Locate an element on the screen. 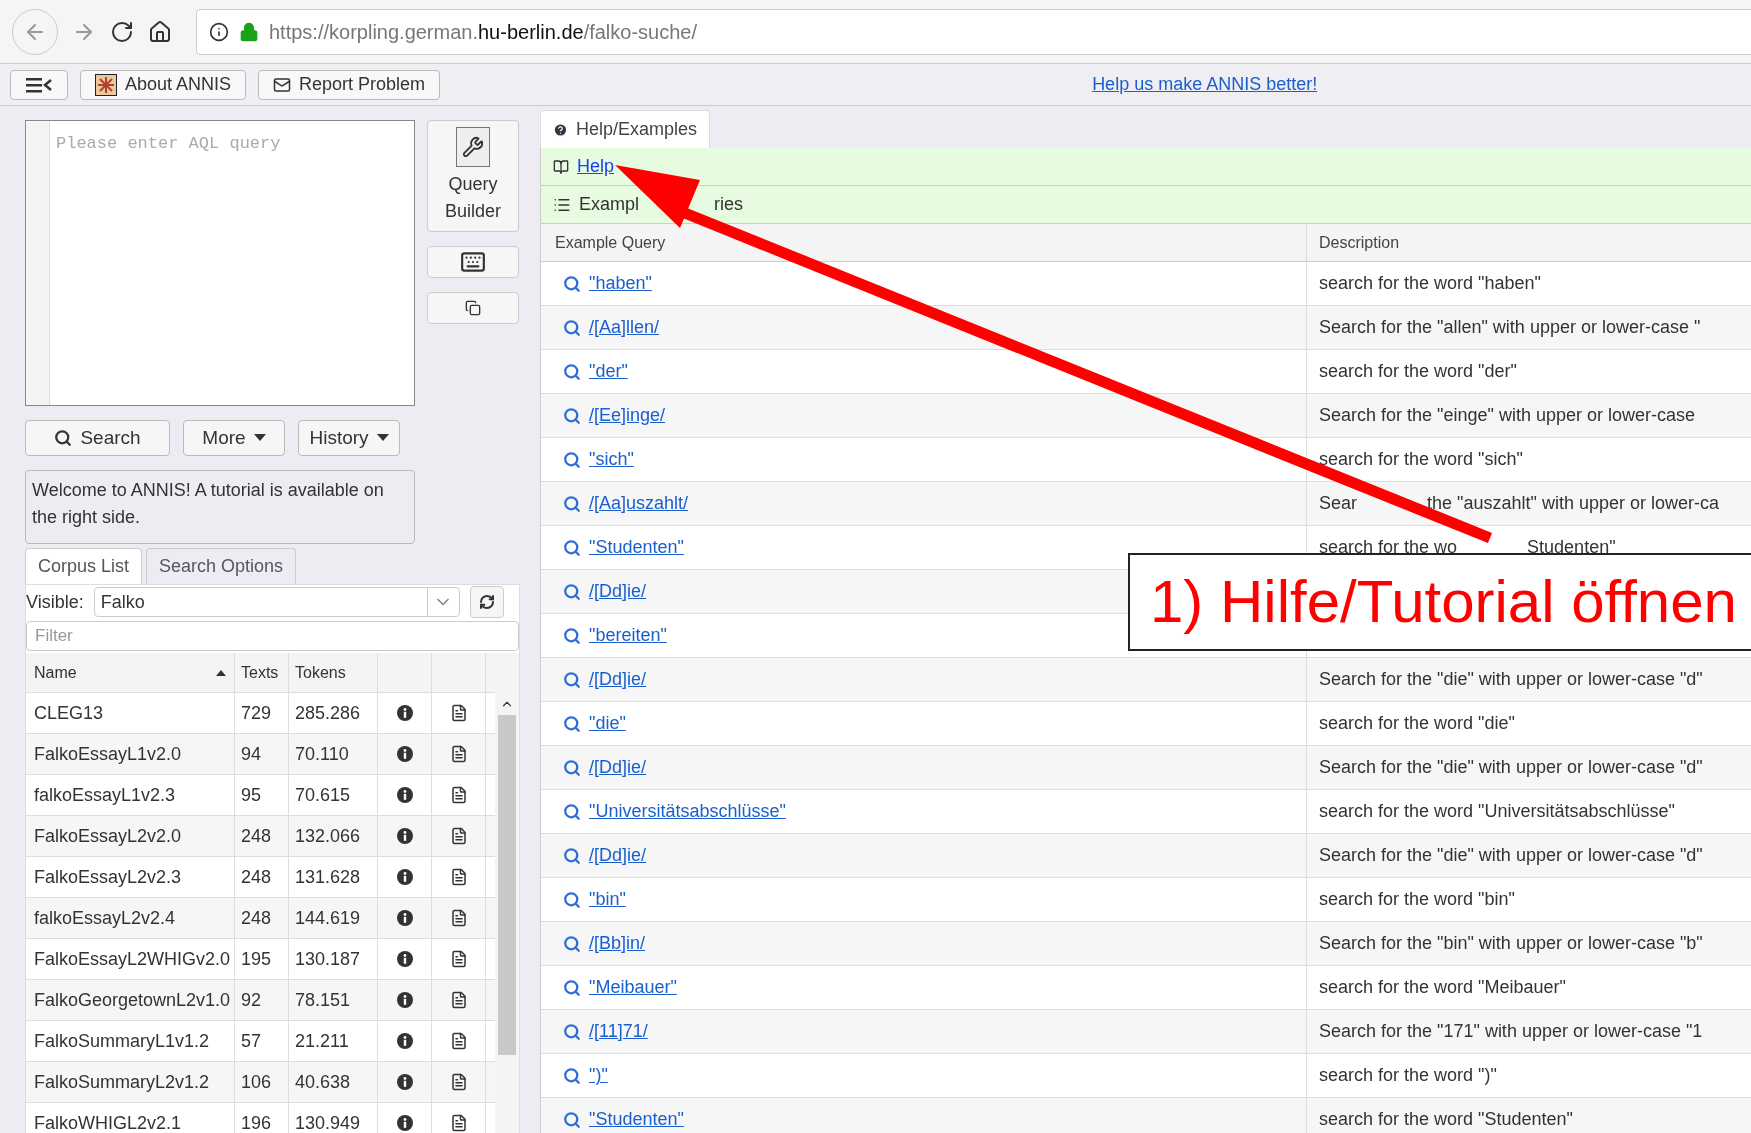 This screenshot has width=1751, height=1133. query-link: "bin" is located at coordinates (607, 899).